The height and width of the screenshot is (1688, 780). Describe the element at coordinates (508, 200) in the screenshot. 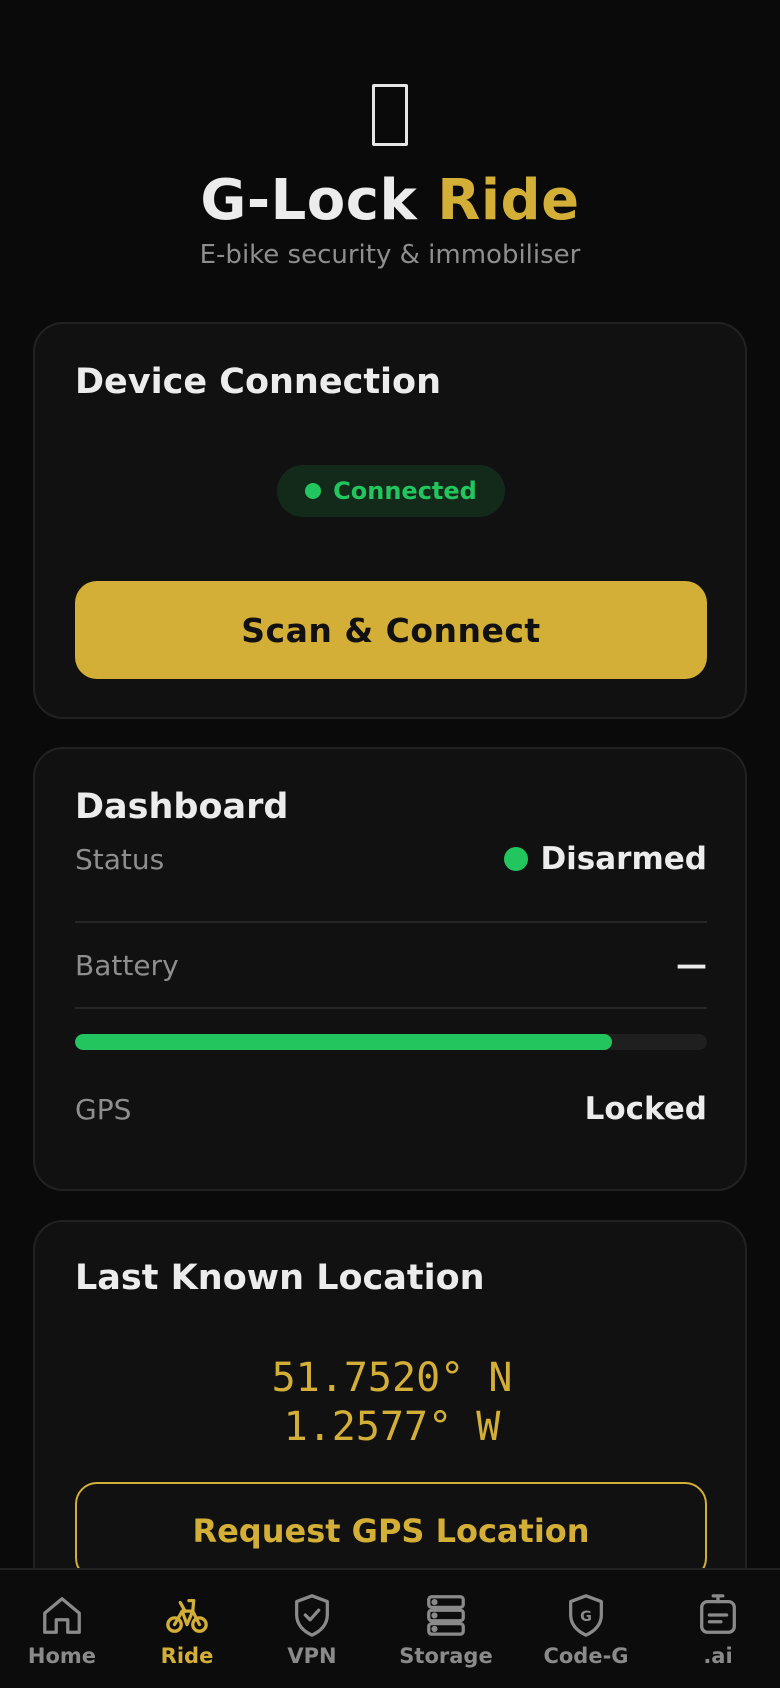

I see `app-title-accent: Ride` at that location.